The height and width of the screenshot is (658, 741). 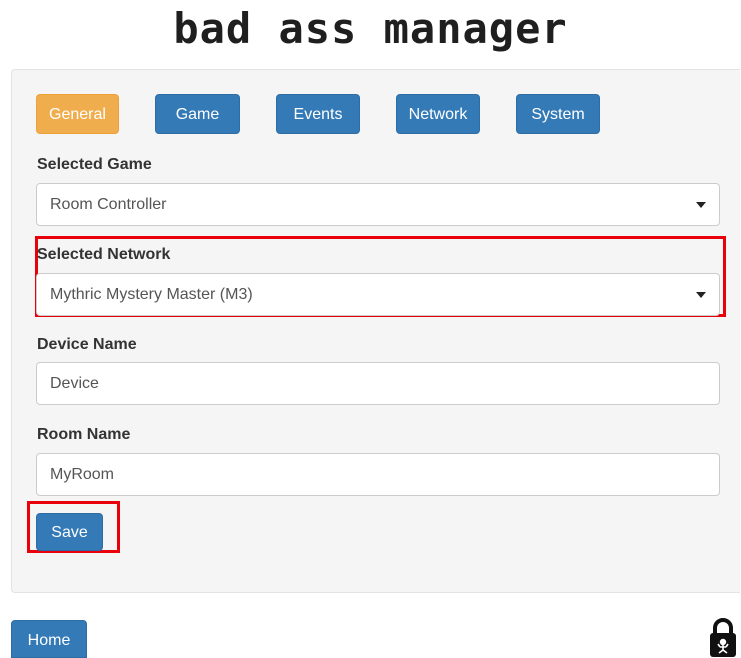 What do you see at coordinates (197, 114) in the screenshot?
I see `tab-game: Game` at bounding box center [197, 114].